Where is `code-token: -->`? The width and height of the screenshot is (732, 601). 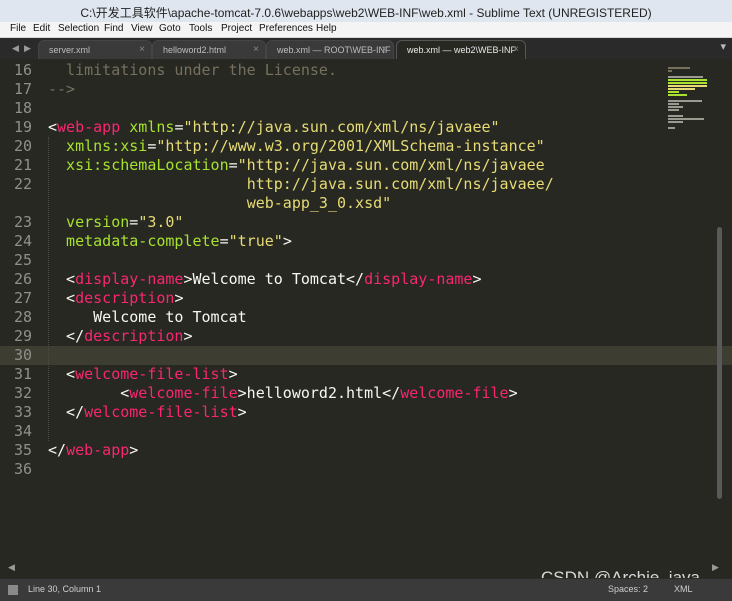
code-token: --> is located at coordinates (62, 89).